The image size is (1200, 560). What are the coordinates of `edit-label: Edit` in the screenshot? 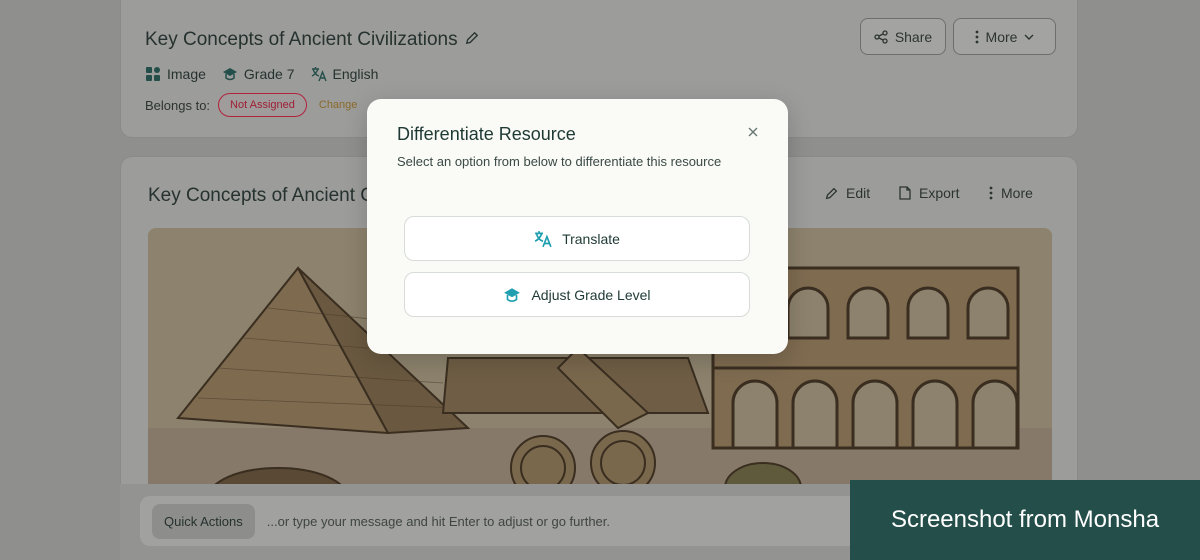 It's located at (858, 193).